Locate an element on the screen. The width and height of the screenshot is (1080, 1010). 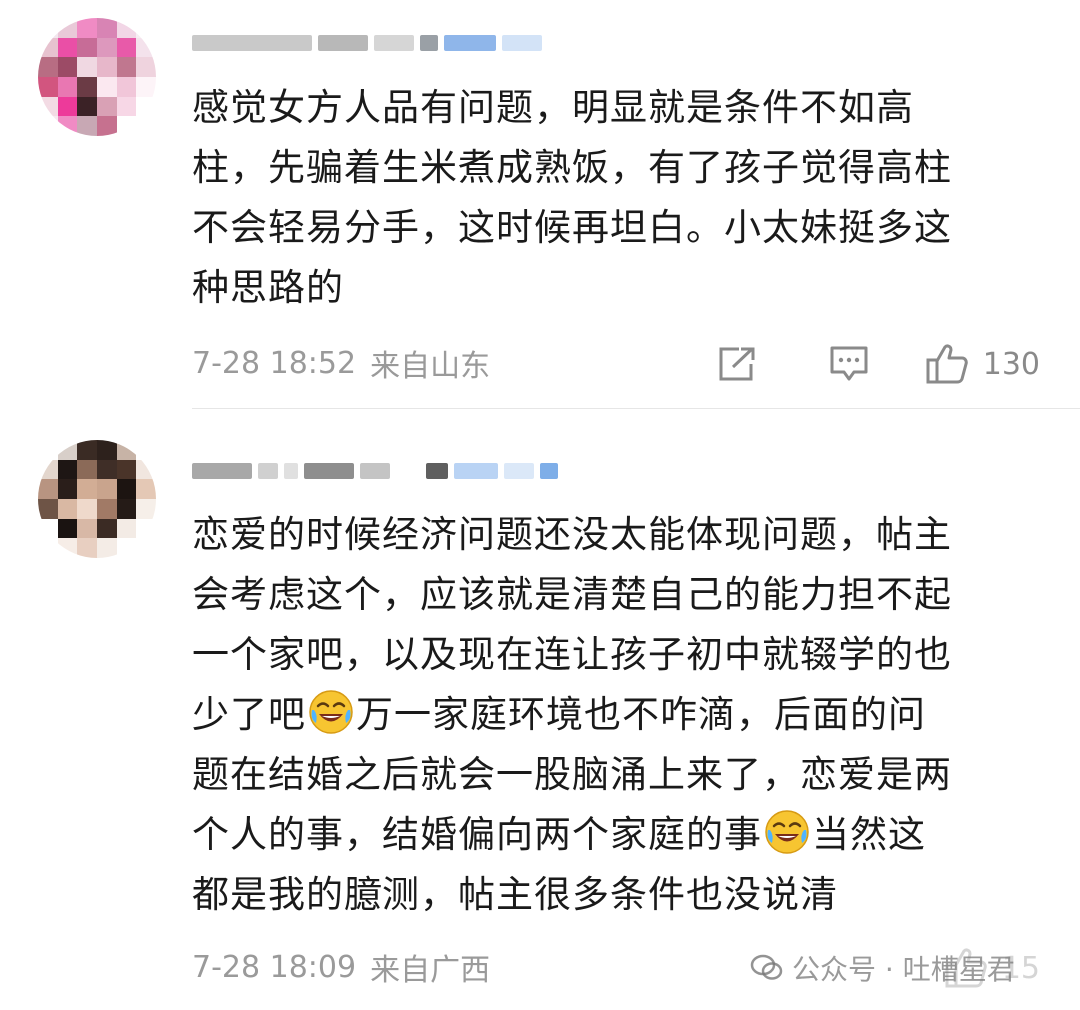
watermark-text: 公众号 · 吐槽星君 is located at coordinates (903, 969).